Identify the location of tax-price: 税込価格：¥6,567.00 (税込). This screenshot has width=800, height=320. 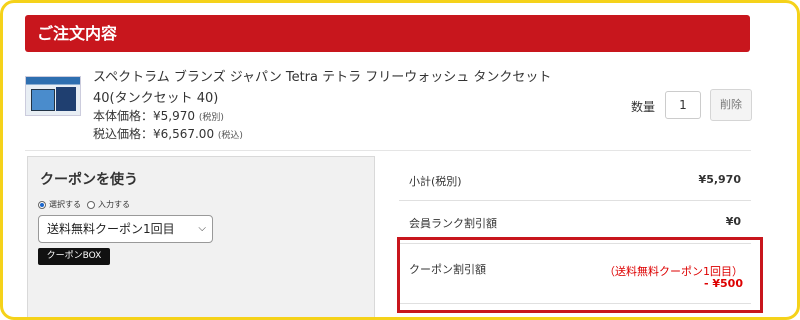
(168, 133).